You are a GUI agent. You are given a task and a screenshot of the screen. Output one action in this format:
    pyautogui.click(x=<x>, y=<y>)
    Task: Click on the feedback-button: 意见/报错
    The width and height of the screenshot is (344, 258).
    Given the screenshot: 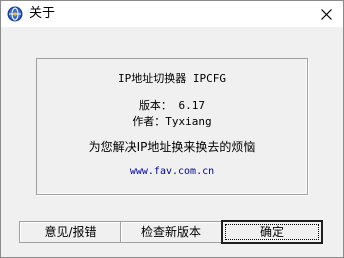 What is the action you would take?
    pyautogui.click(x=70, y=232)
    